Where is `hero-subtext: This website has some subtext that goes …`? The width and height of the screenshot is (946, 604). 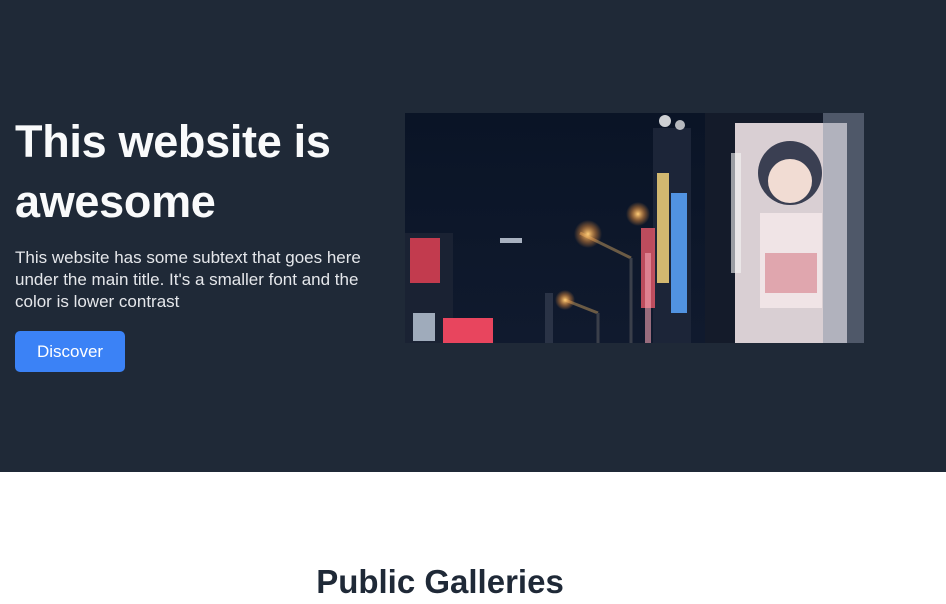
hero-subtext: This website has some subtext that goes … is located at coordinates (188, 279).